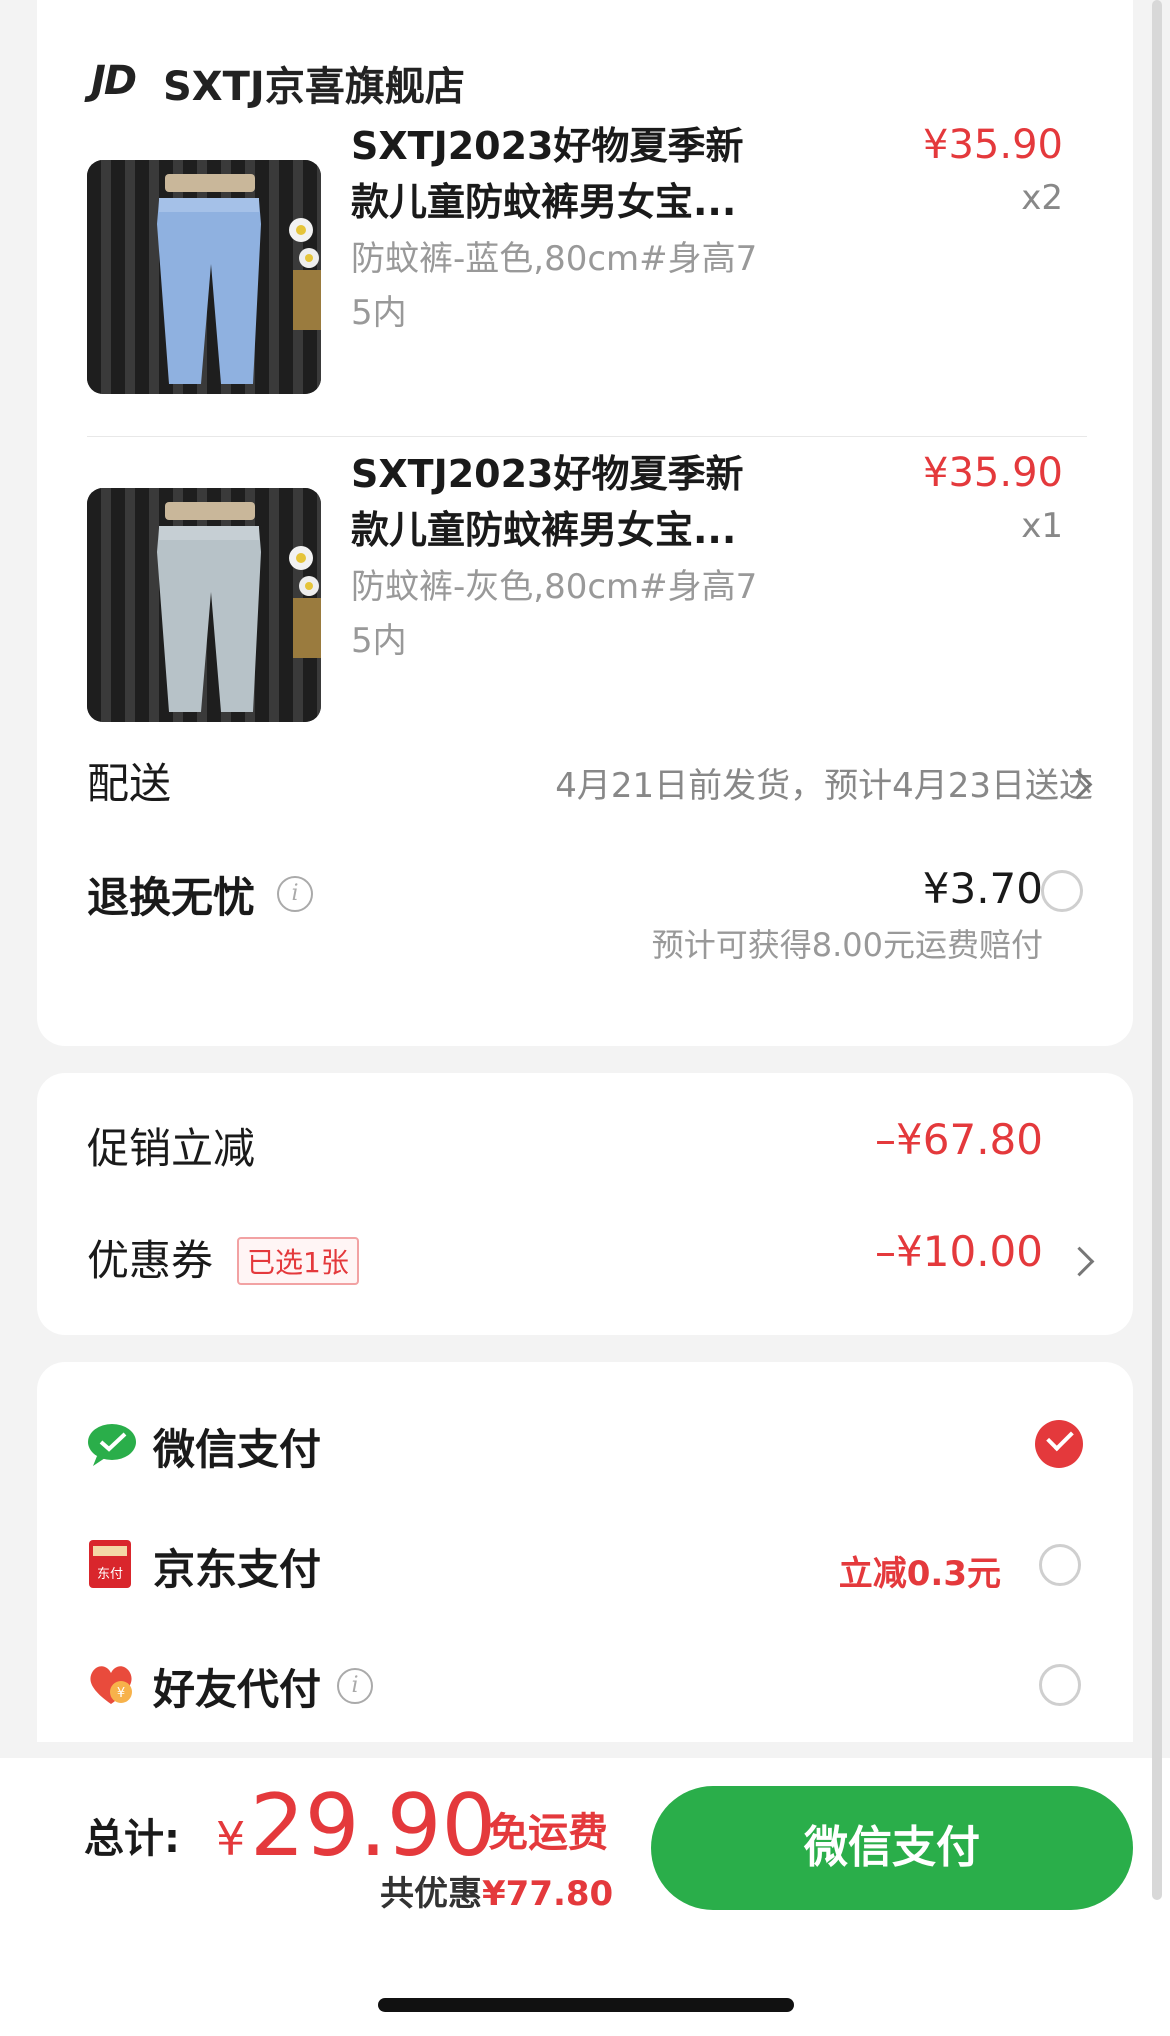 This screenshot has height=2036, width=1170. What do you see at coordinates (1042, 198) in the screenshot?
I see `product-quantity: x2` at bounding box center [1042, 198].